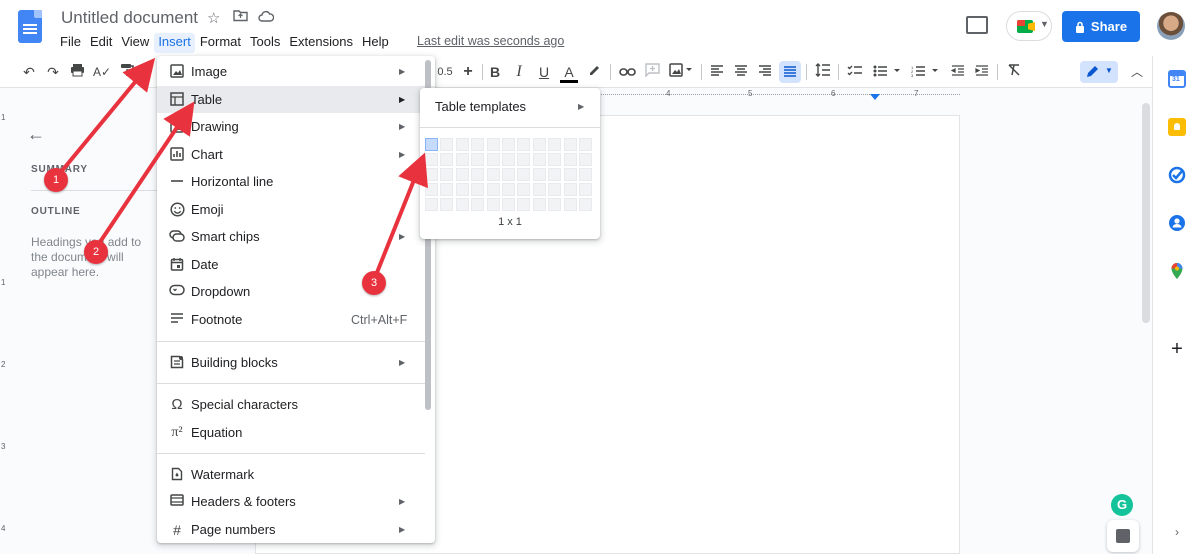  I want to click on annotation-arrows, so click(241, 169).